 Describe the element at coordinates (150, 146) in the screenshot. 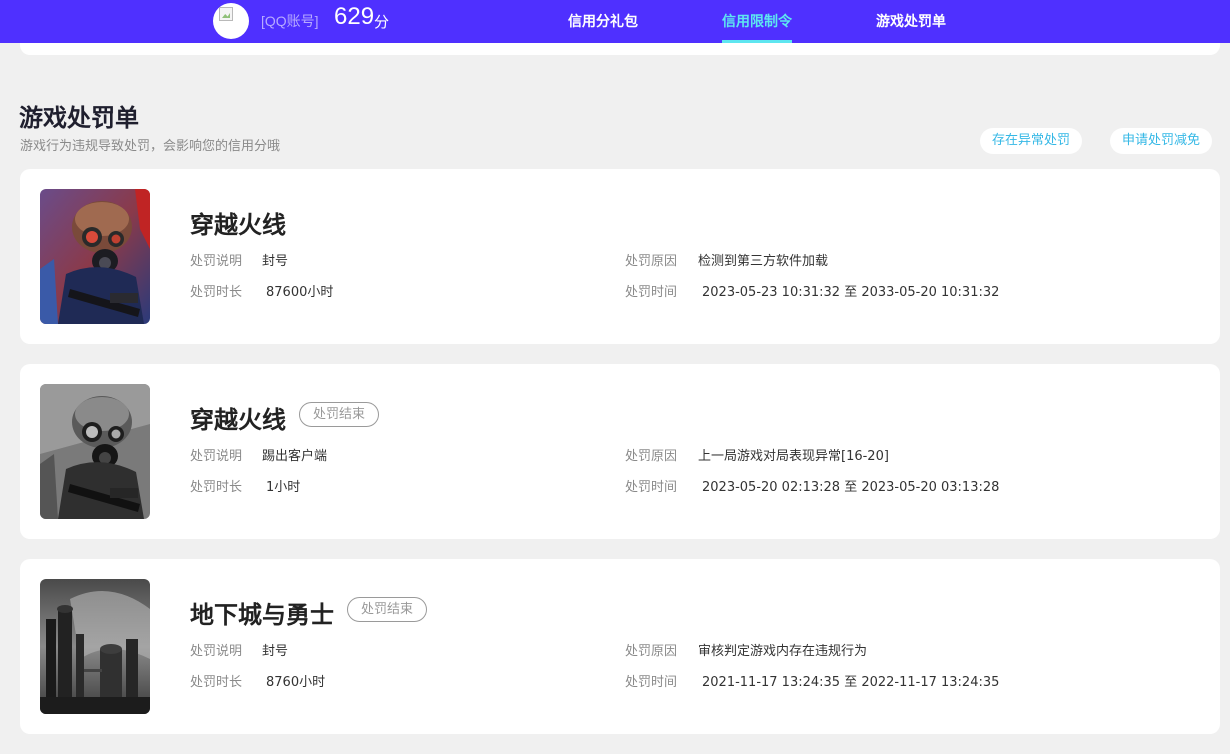

I see `page-subtitle: 游戏行为违规导致处罚，会影响您的信用分哦` at that location.